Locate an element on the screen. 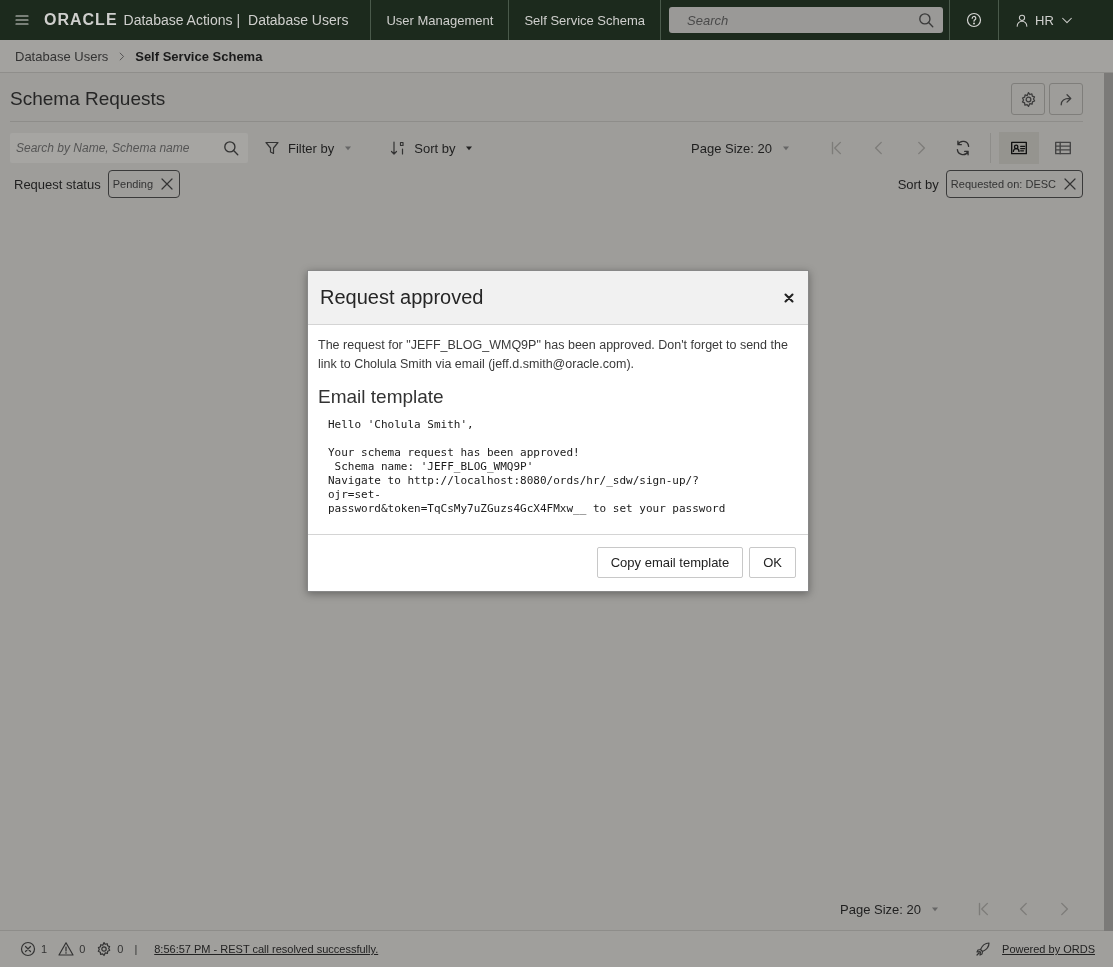  app-title: Database Actions | is located at coordinates (182, 20).